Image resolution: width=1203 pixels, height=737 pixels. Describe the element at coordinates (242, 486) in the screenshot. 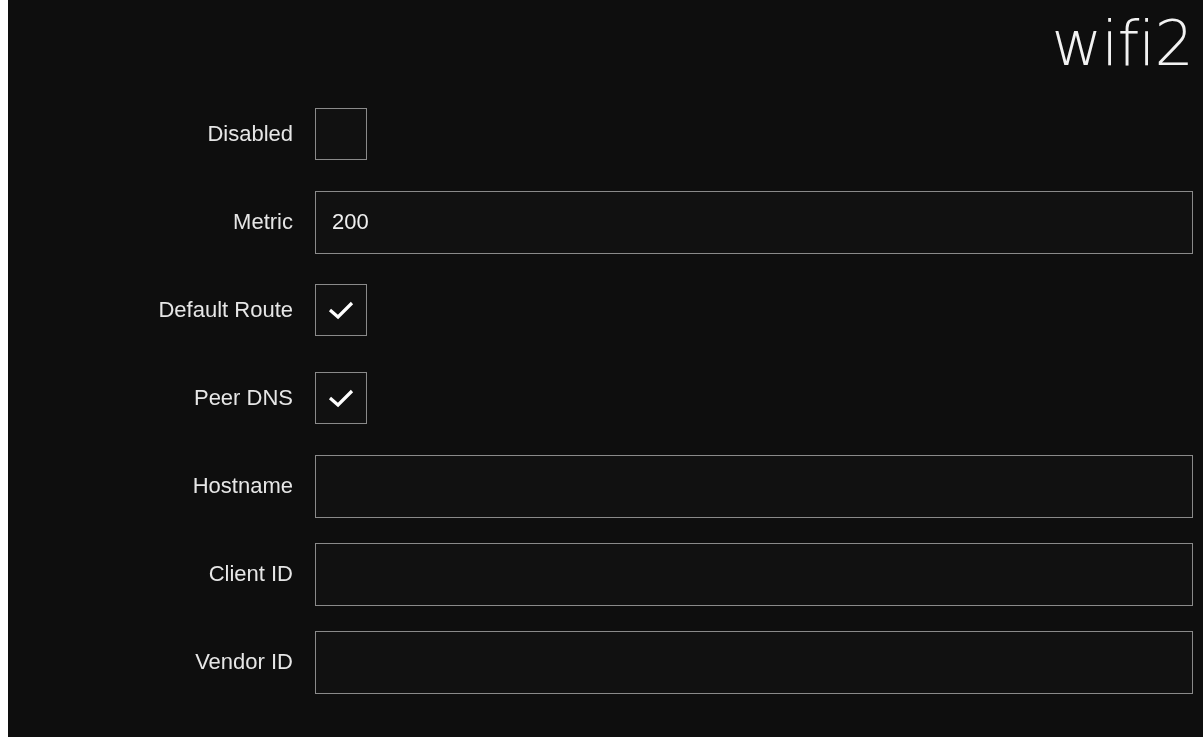

I see `field-label: Hostname` at that location.